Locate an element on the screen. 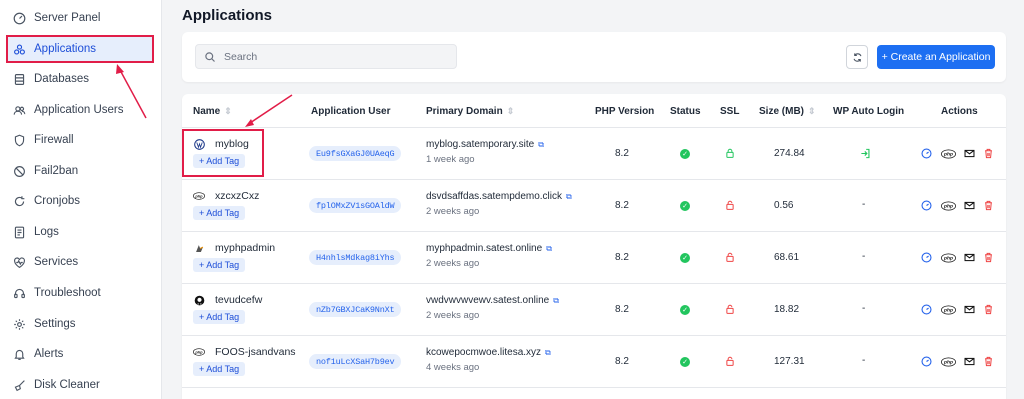 This screenshot has width=1024, height=399. php-icon: php is located at coordinates (199, 196).